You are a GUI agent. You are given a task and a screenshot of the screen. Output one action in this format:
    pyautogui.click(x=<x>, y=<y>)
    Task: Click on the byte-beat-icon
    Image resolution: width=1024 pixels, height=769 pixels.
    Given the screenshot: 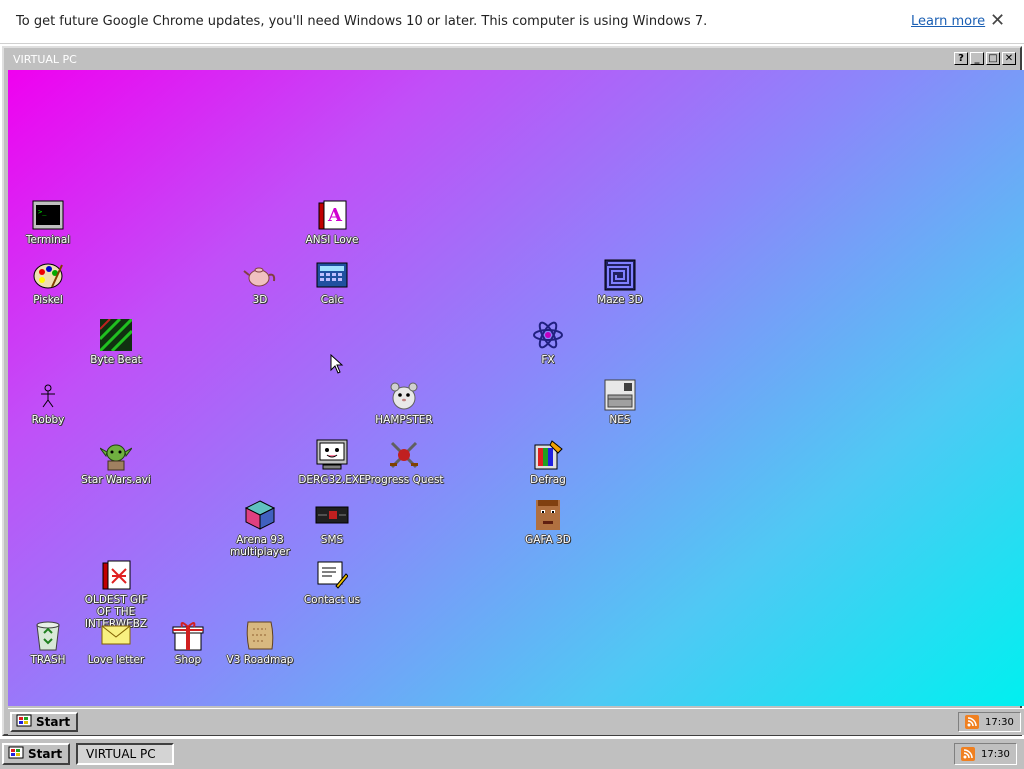 What is the action you would take?
    pyautogui.click(x=116, y=335)
    